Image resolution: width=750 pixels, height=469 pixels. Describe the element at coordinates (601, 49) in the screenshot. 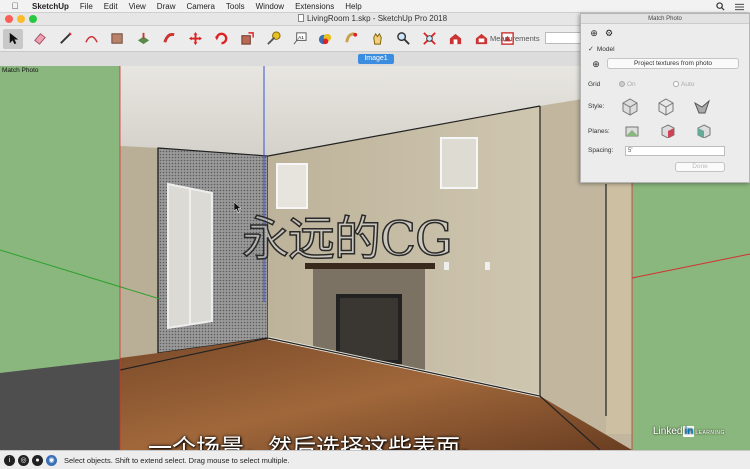

I see `model-checkbox-row: ✓ Model` at that location.